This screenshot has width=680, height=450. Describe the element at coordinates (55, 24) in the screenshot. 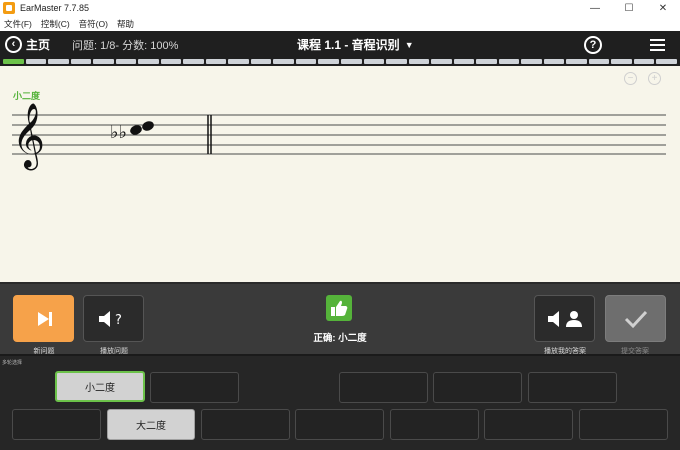

I see `menu-control: 控制(C)` at that location.